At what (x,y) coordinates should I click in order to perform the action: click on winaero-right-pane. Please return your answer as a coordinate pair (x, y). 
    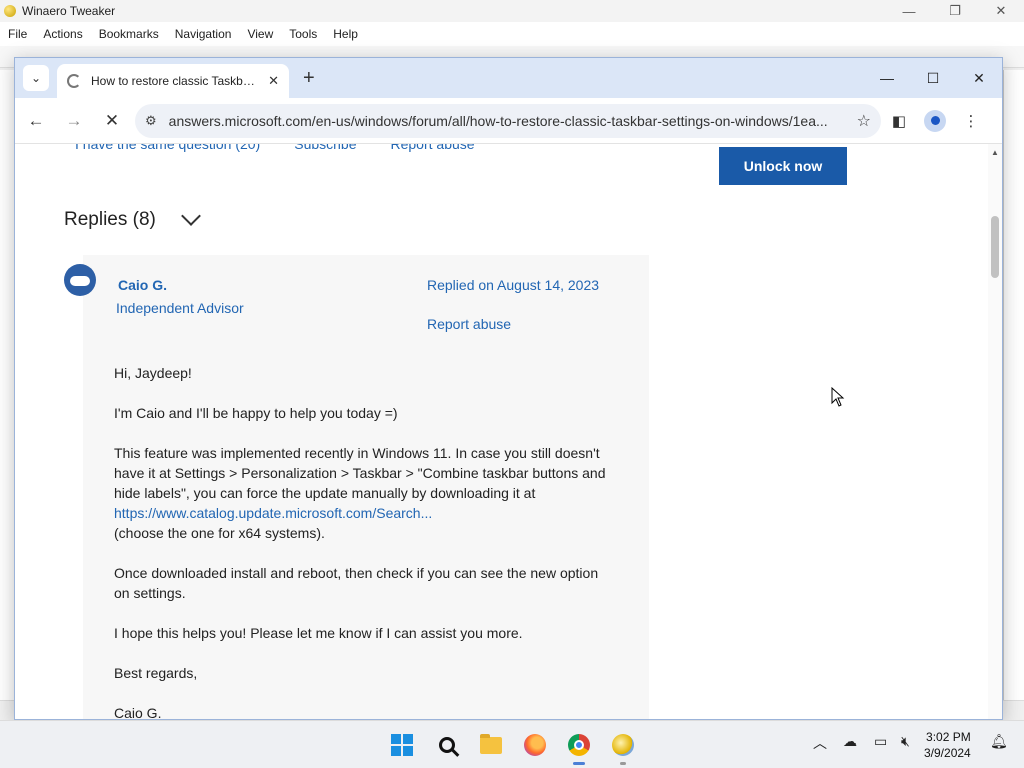
    Looking at the image, I should click on (1013, 395).